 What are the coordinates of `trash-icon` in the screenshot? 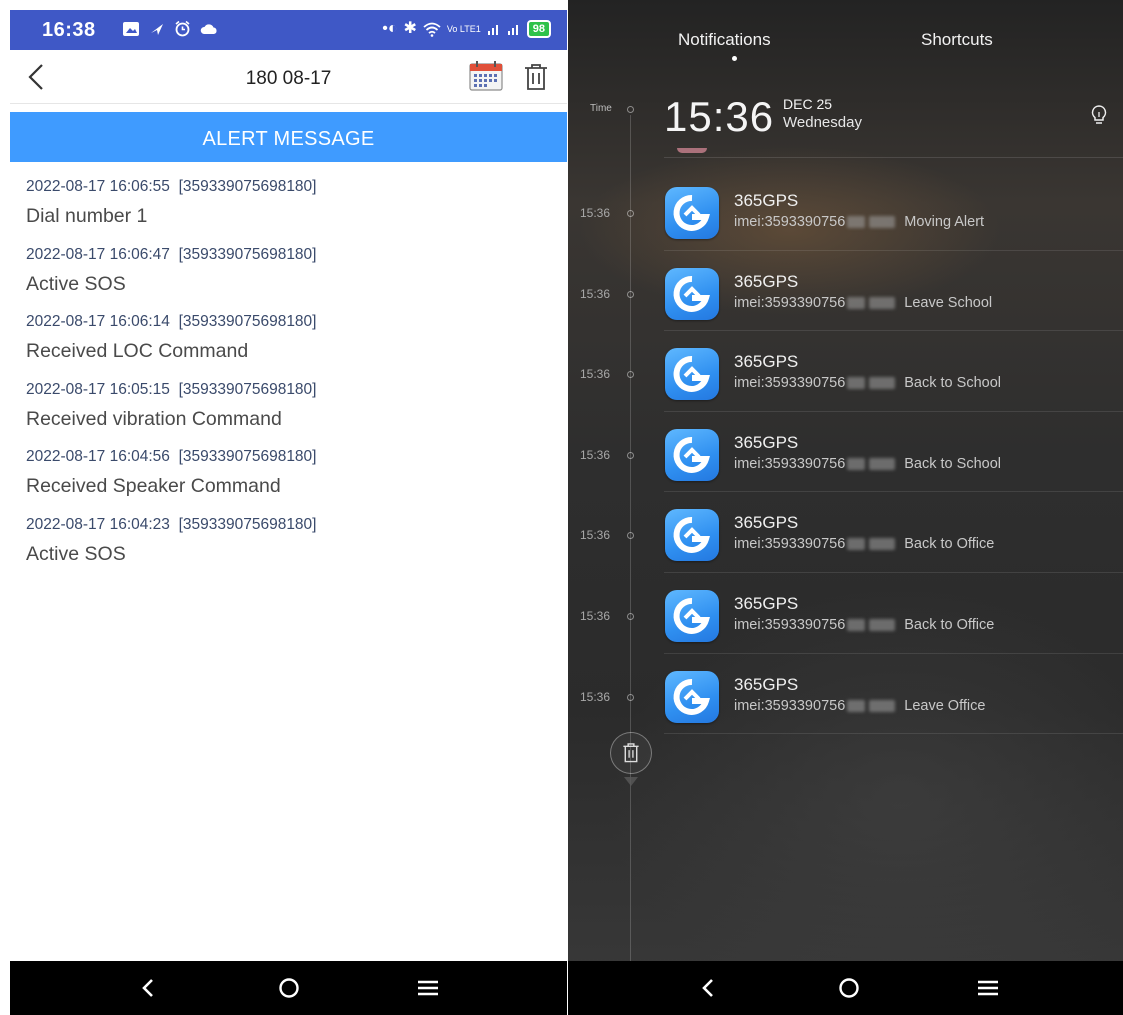 It's located at (536, 77).